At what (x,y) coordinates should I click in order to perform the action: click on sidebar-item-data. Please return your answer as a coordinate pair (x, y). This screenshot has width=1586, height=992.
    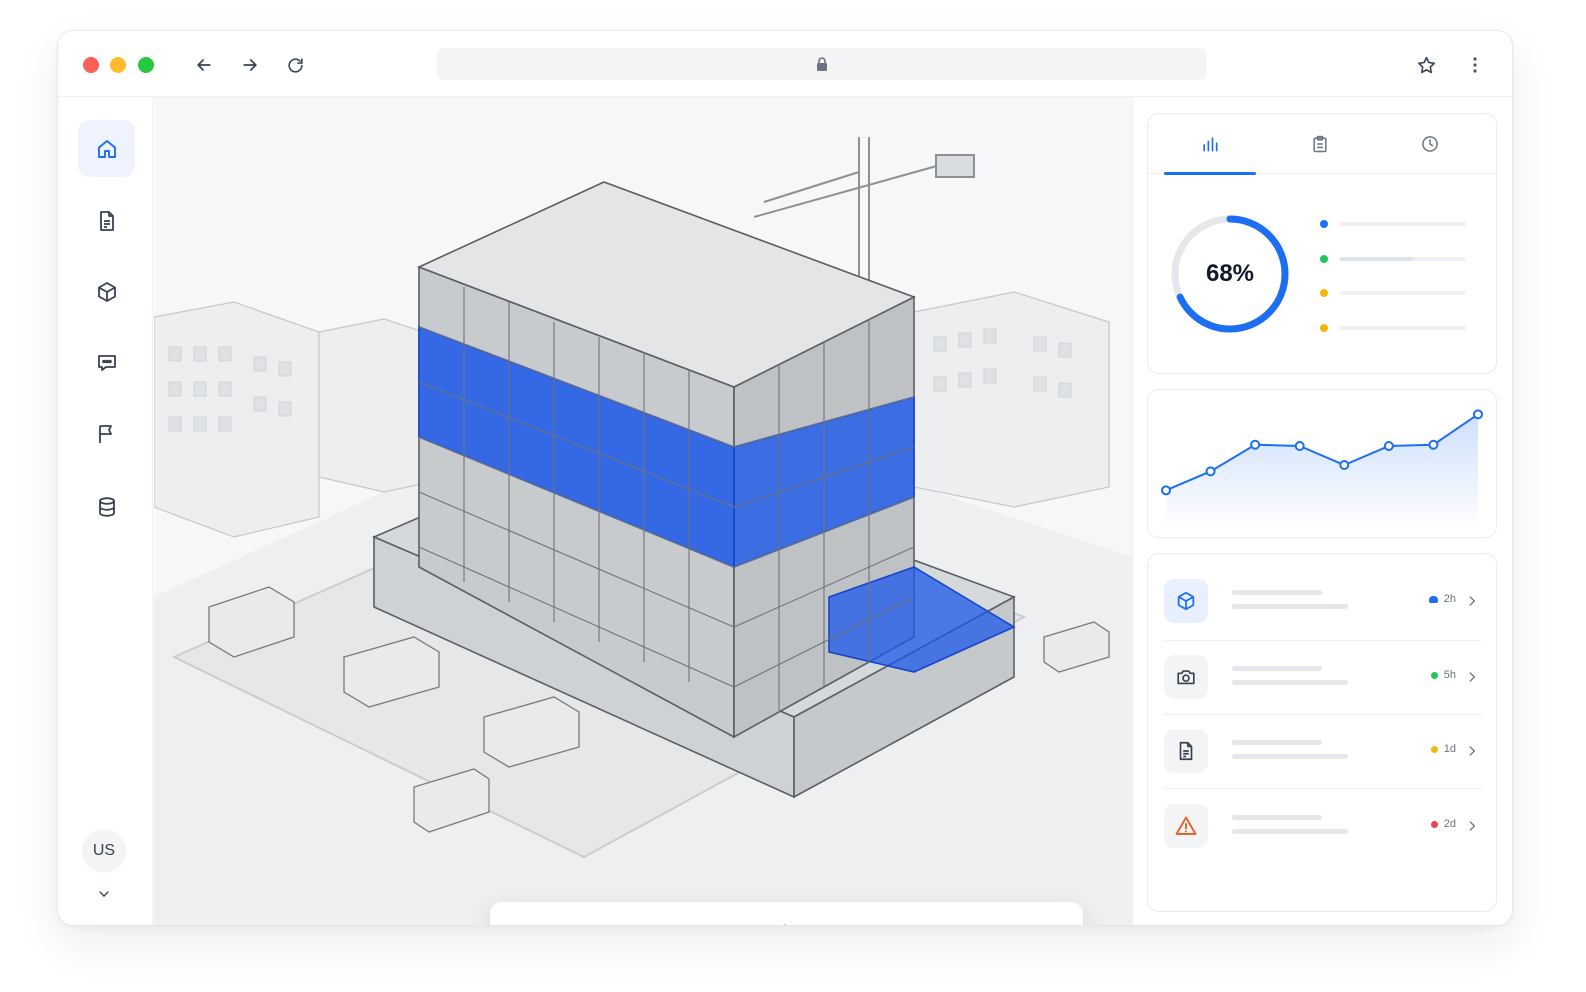
    Looking at the image, I should click on (106, 506).